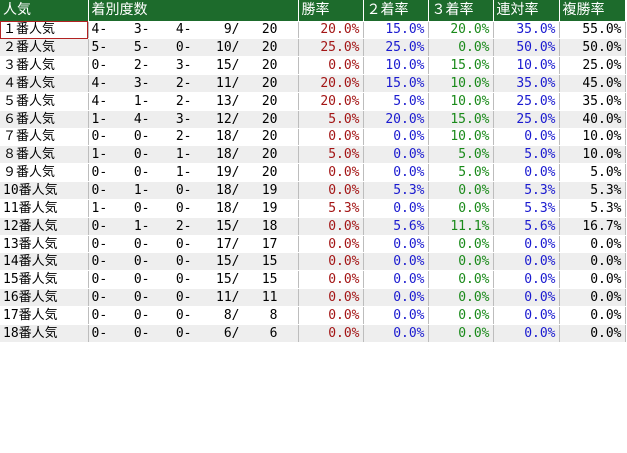  I want to click on cell-record: 4- 3- 4- 9/20, so click(193, 30).